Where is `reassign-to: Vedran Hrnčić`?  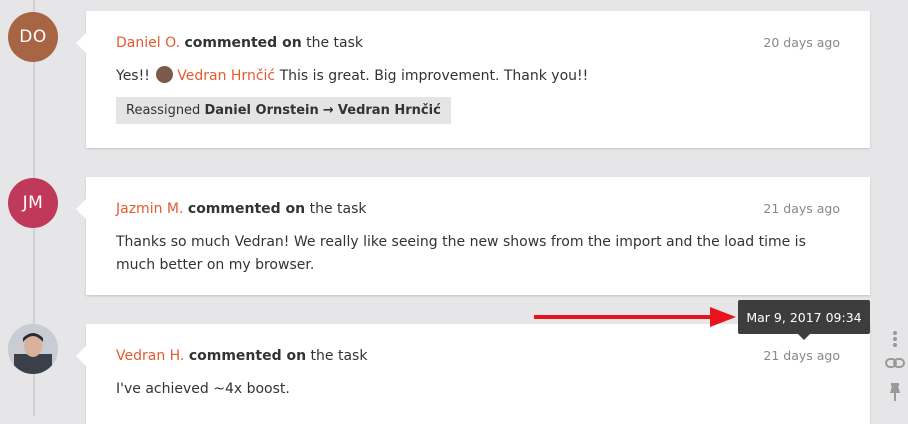
reassign-to: Vedran Hrnčić is located at coordinates (389, 110).